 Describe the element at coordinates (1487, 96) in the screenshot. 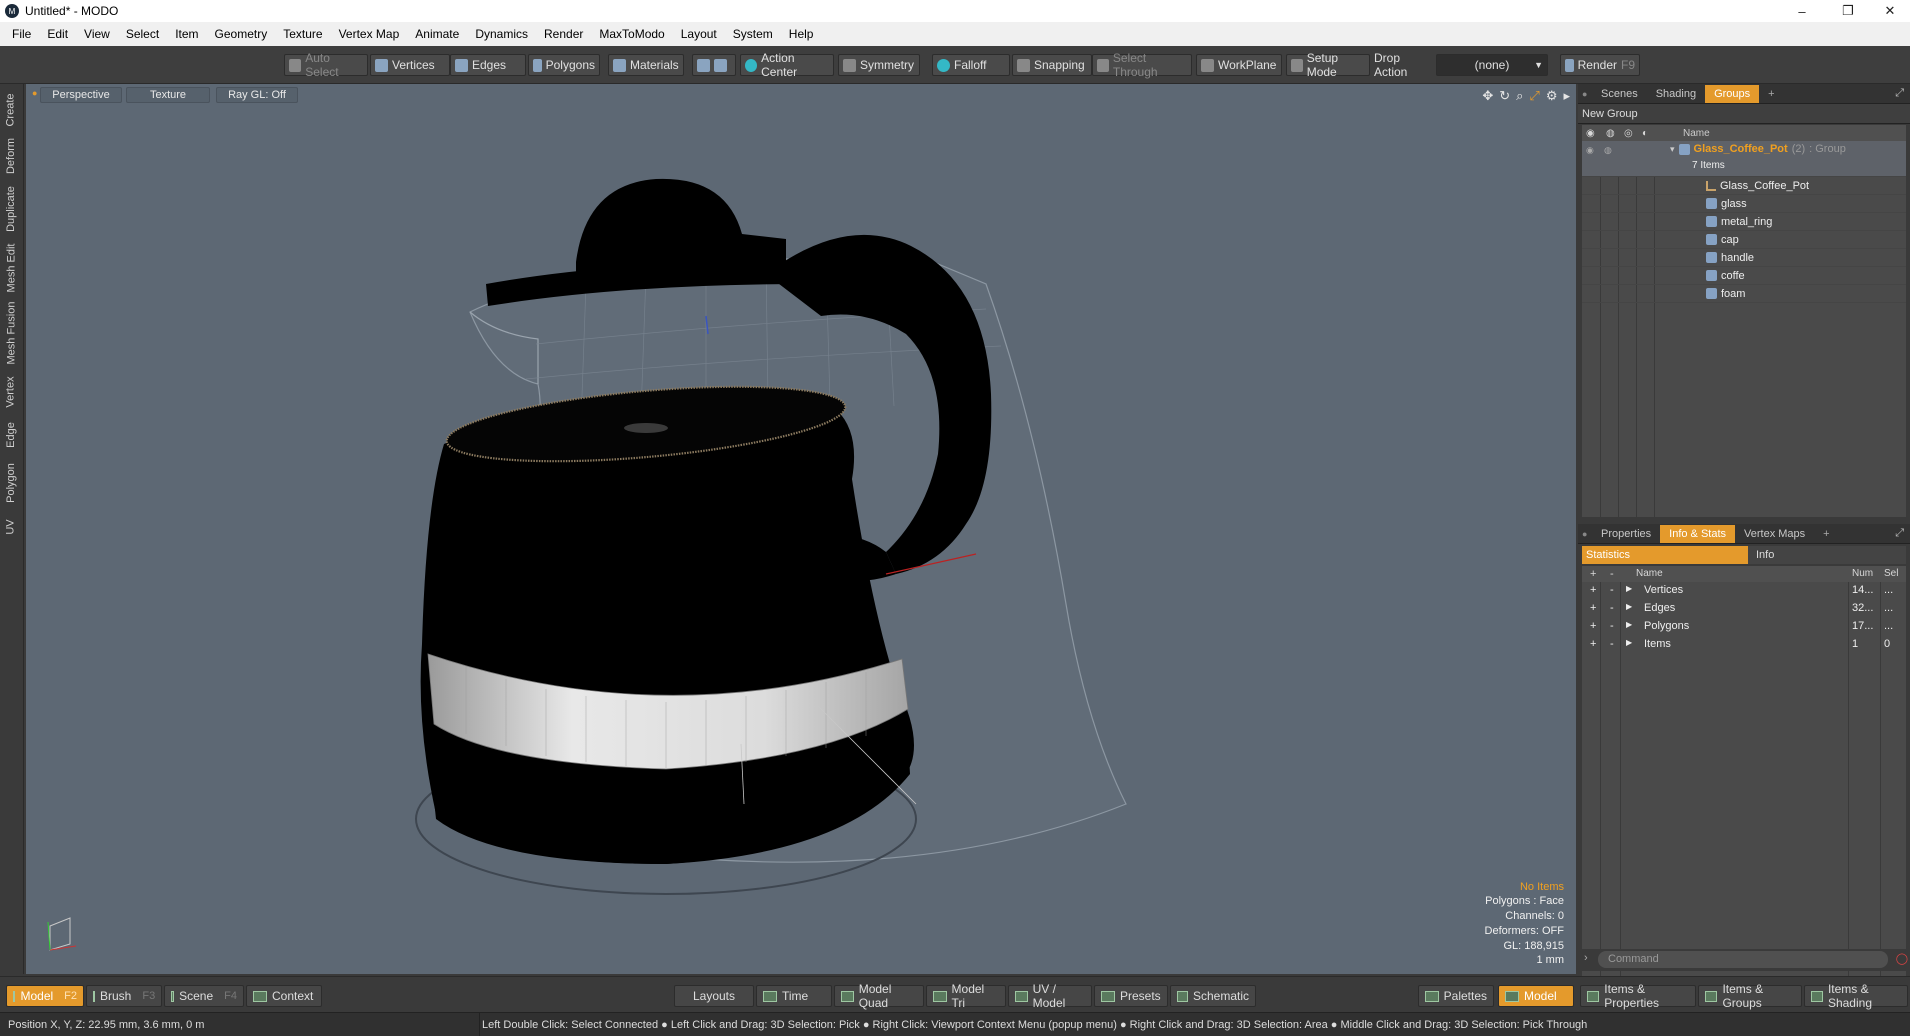

I see `pan-icon: ✥` at that location.